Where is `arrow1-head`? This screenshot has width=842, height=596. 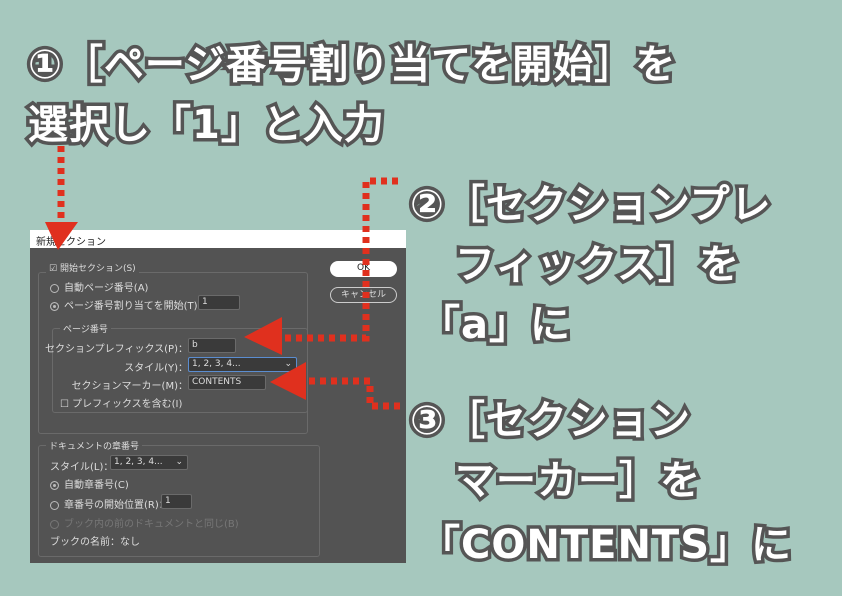 arrow1-head is located at coordinates (61, 236).